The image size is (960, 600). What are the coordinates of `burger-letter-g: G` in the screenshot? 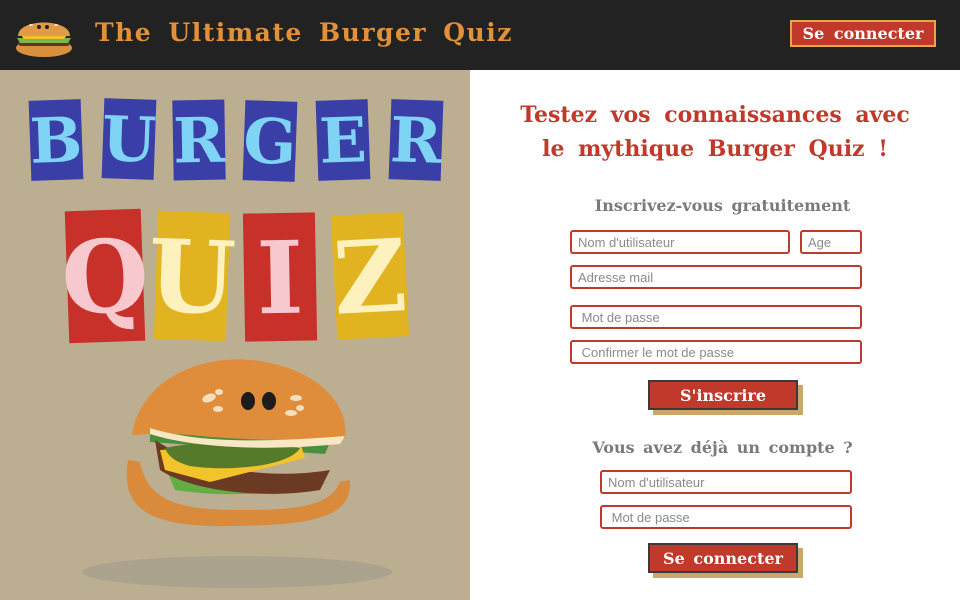 It's located at (269, 141).